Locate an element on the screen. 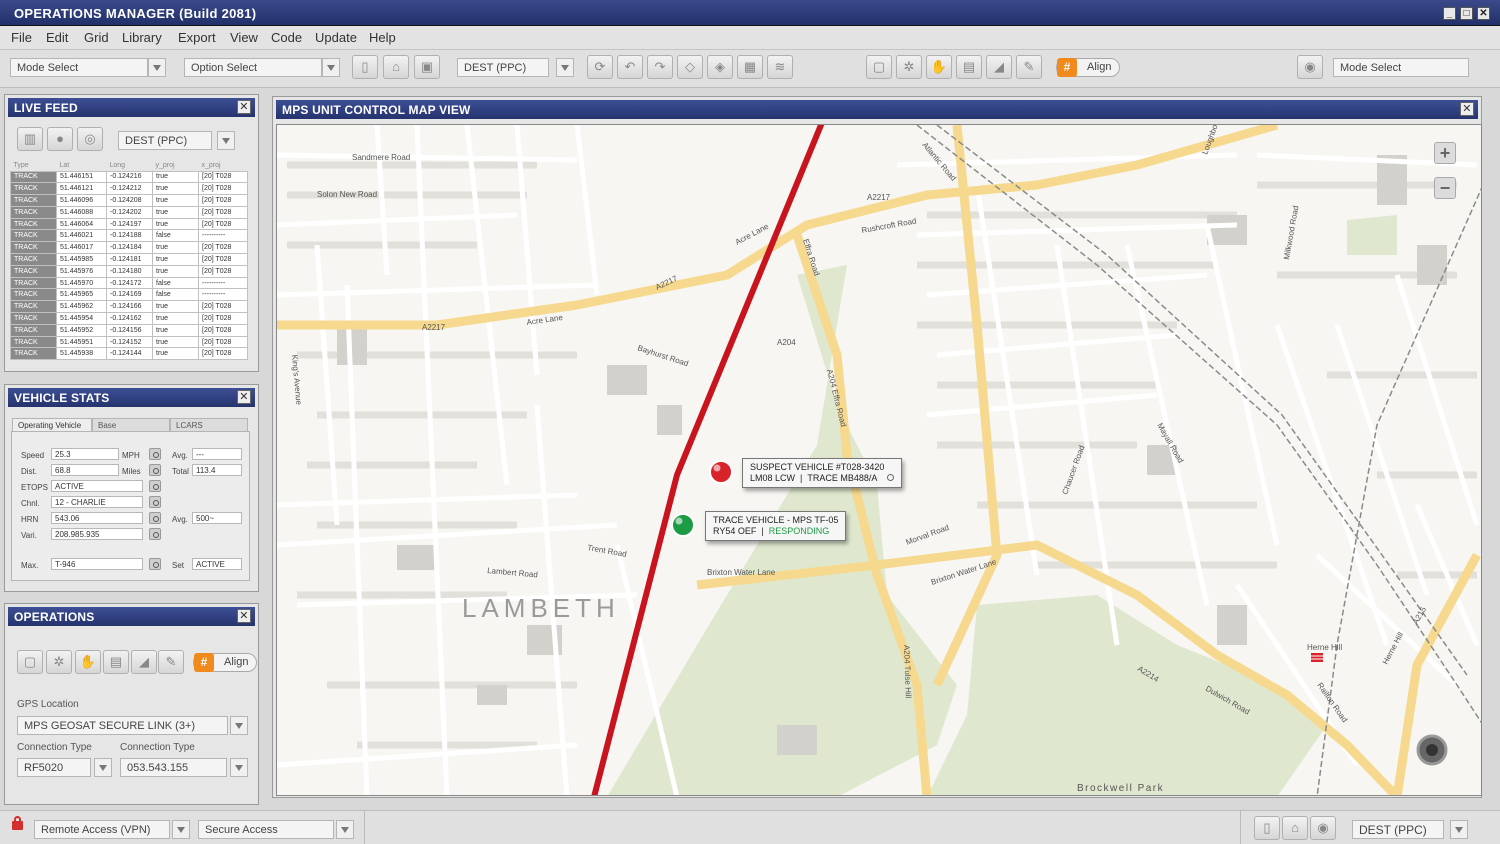 This screenshot has width=1500, height=844. layers-icon: ≋ is located at coordinates (780, 67).